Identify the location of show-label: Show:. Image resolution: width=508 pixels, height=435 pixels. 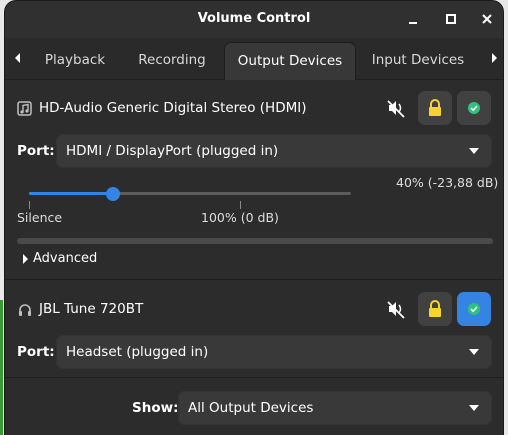
(155, 408).